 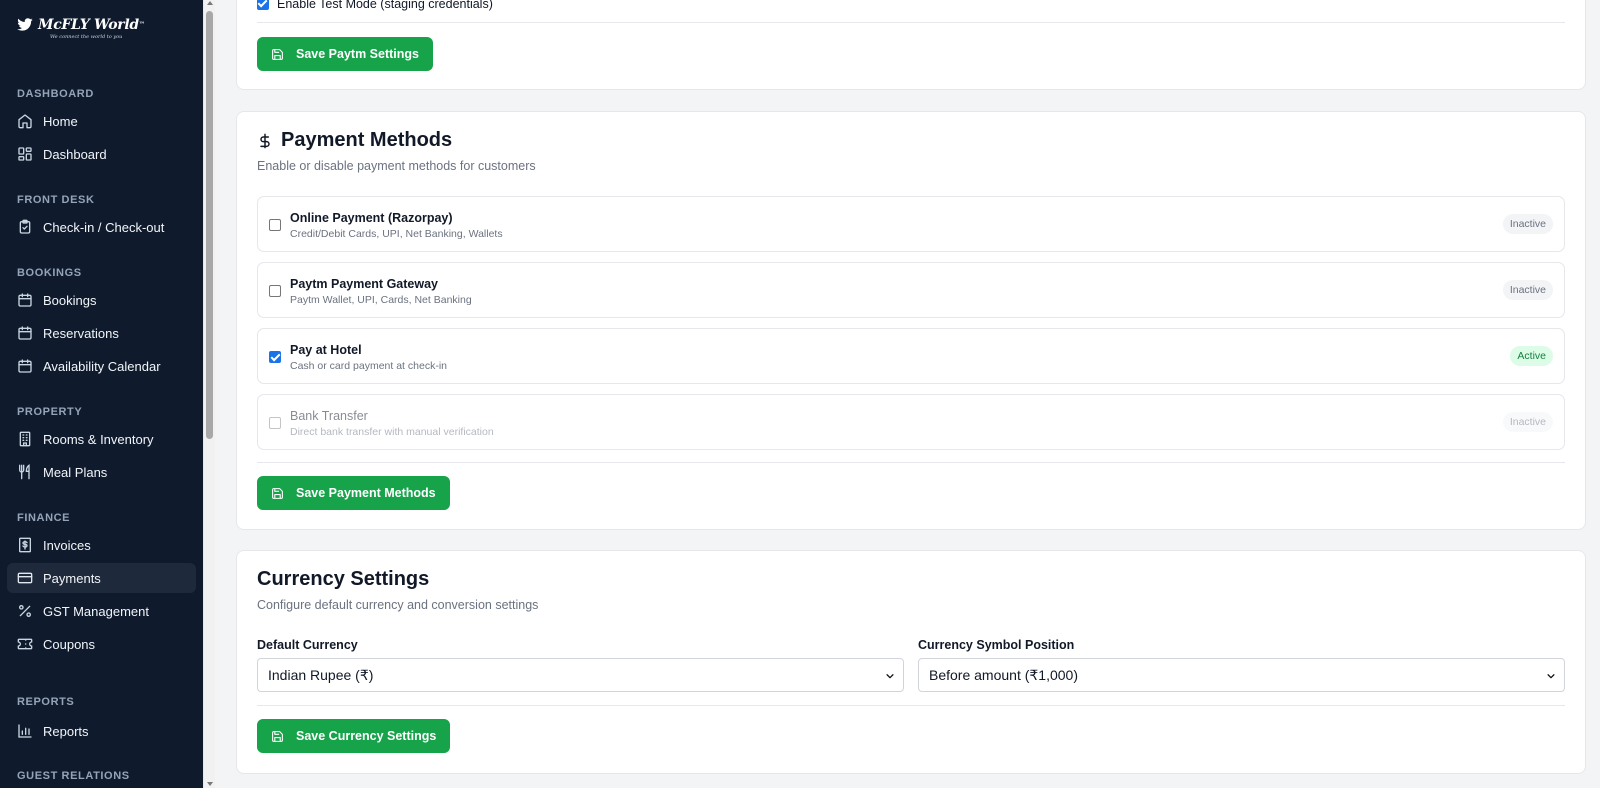 I want to click on scroll-down-arrow-icon, so click(x=210, y=784).